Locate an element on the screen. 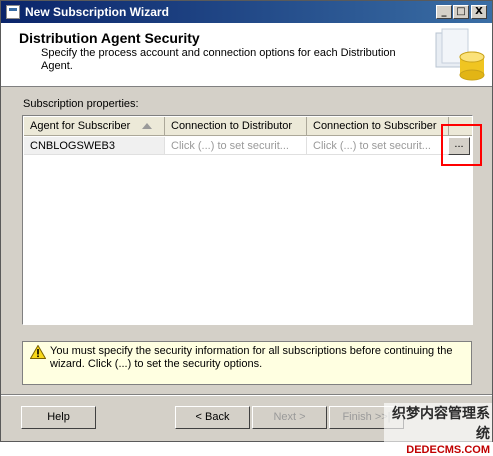 This screenshot has height=456, width=493. minimize-button: _ is located at coordinates (444, 12).